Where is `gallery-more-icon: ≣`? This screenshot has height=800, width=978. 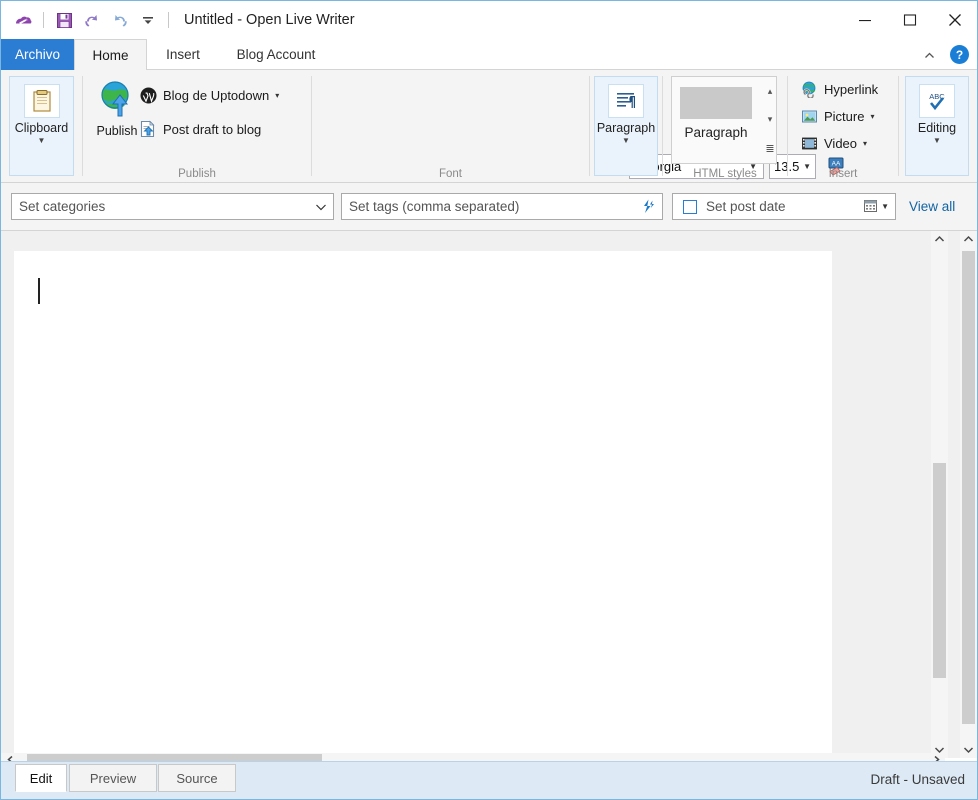 gallery-more-icon: ≣ is located at coordinates (769, 148).